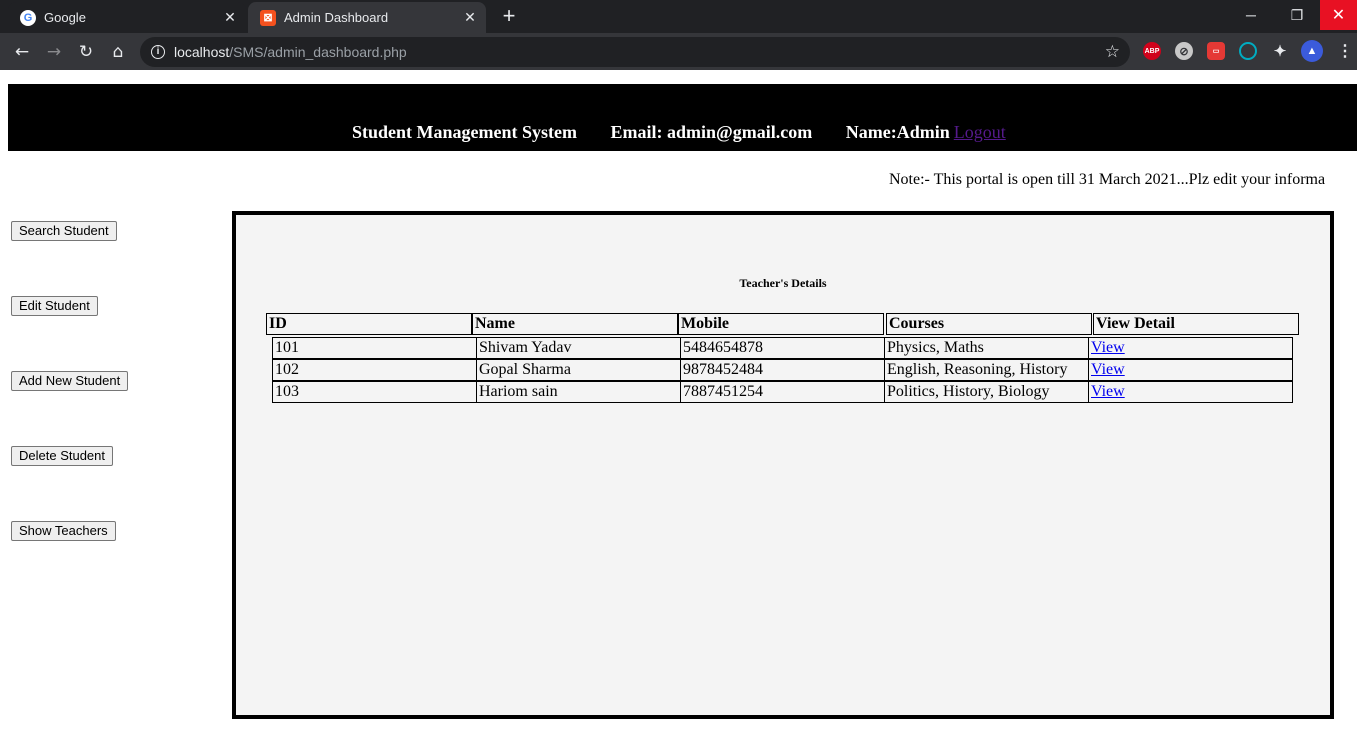  I want to click on site-title: Student Management System, so click(464, 132).